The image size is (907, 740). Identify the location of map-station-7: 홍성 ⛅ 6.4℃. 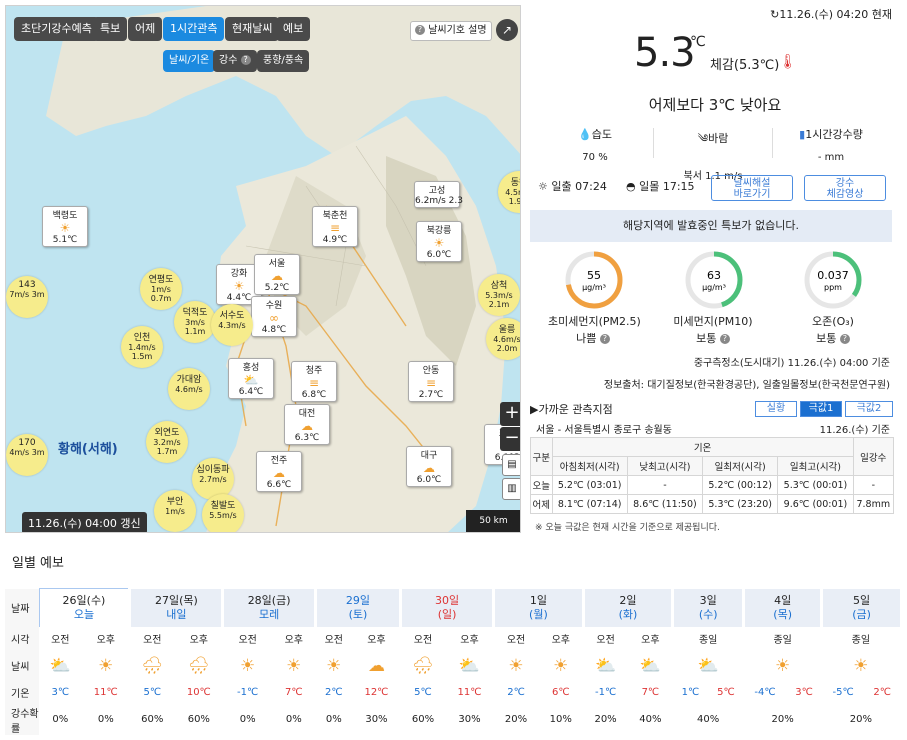
(251, 378).